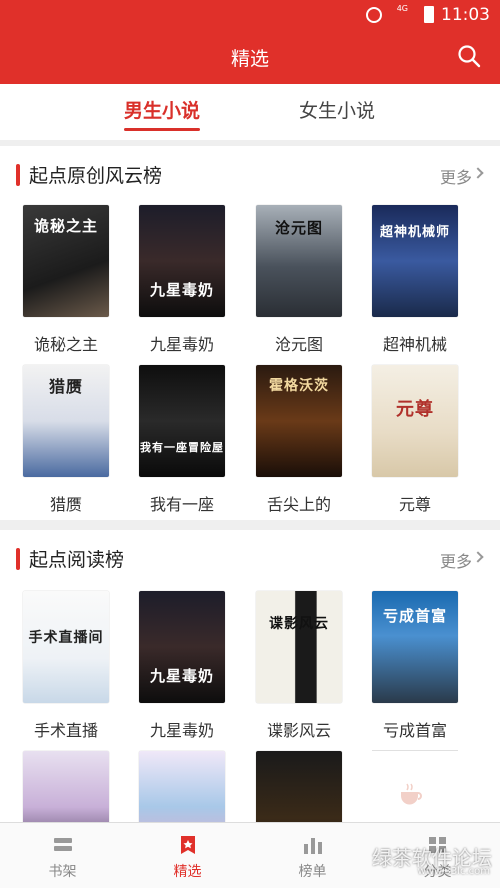 The height and width of the screenshot is (888, 500). Describe the element at coordinates (414, 504) in the screenshot. I see `book-title: 元尊` at that location.